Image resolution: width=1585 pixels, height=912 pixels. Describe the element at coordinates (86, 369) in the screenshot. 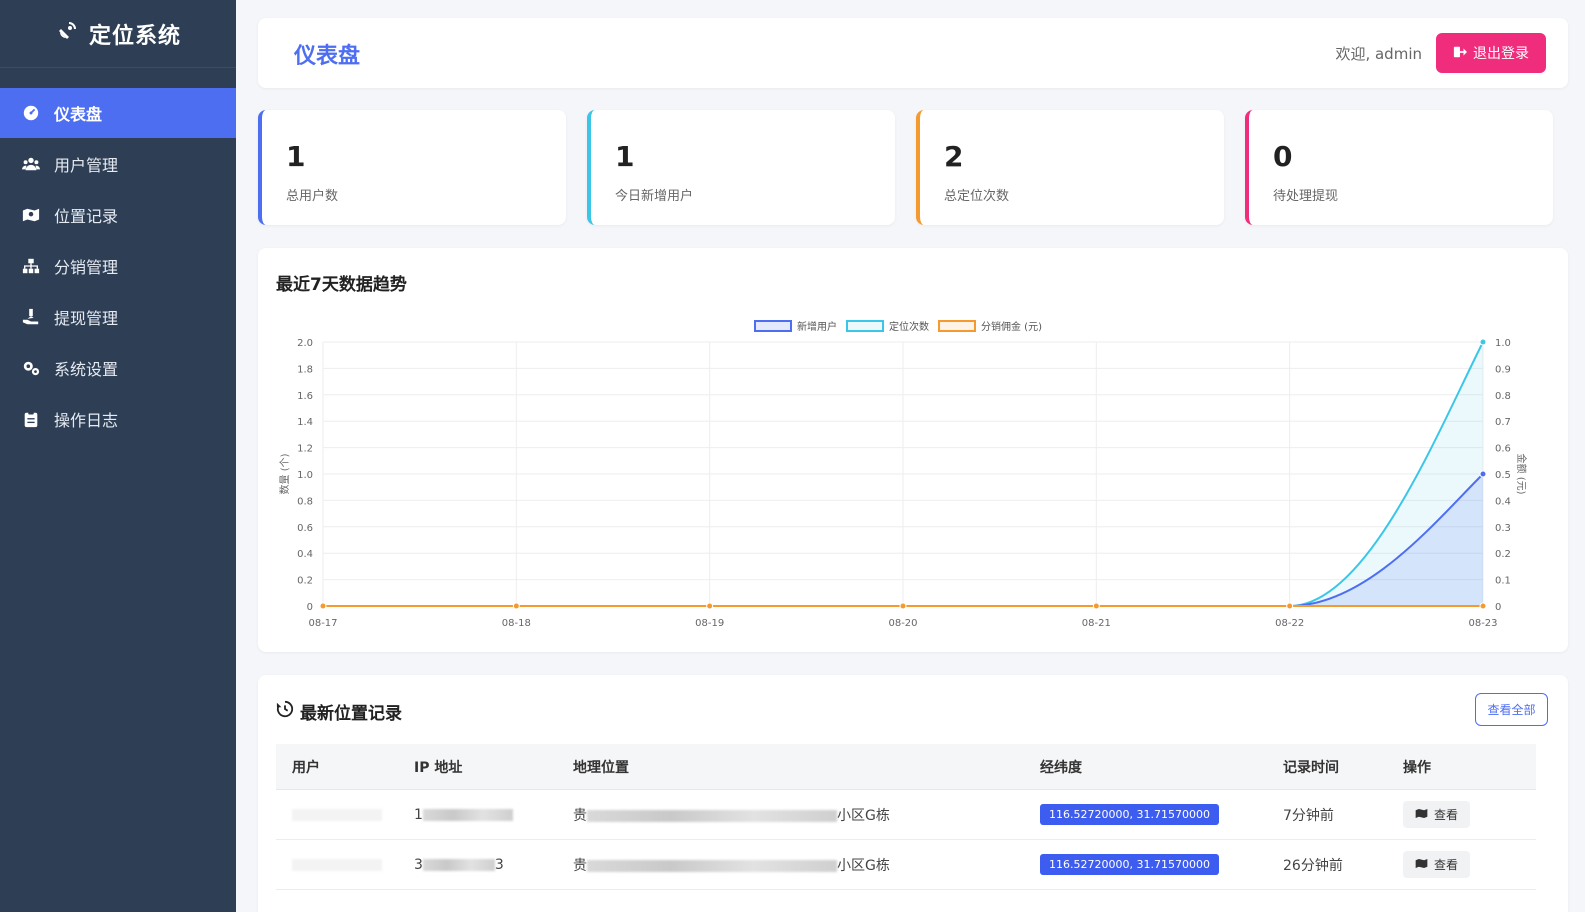

I see `sidebar-item-label: 系统设置` at that location.